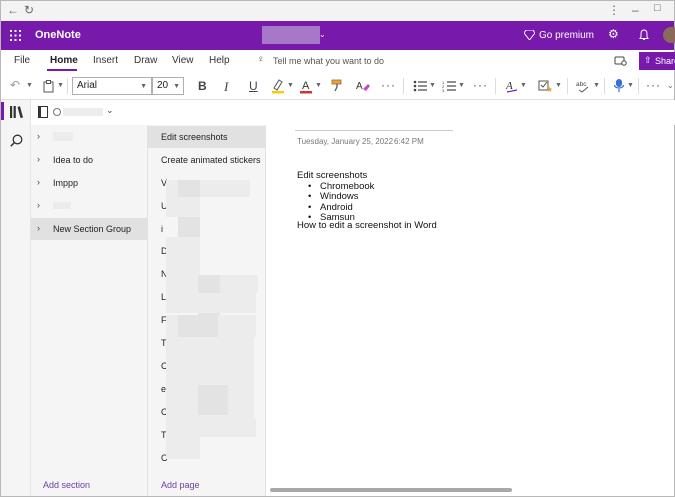 This screenshot has height=497, width=675. What do you see at coordinates (112, 86) in the screenshot?
I see `font-name-combo: Arial ▼` at bounding box center [112, 86].